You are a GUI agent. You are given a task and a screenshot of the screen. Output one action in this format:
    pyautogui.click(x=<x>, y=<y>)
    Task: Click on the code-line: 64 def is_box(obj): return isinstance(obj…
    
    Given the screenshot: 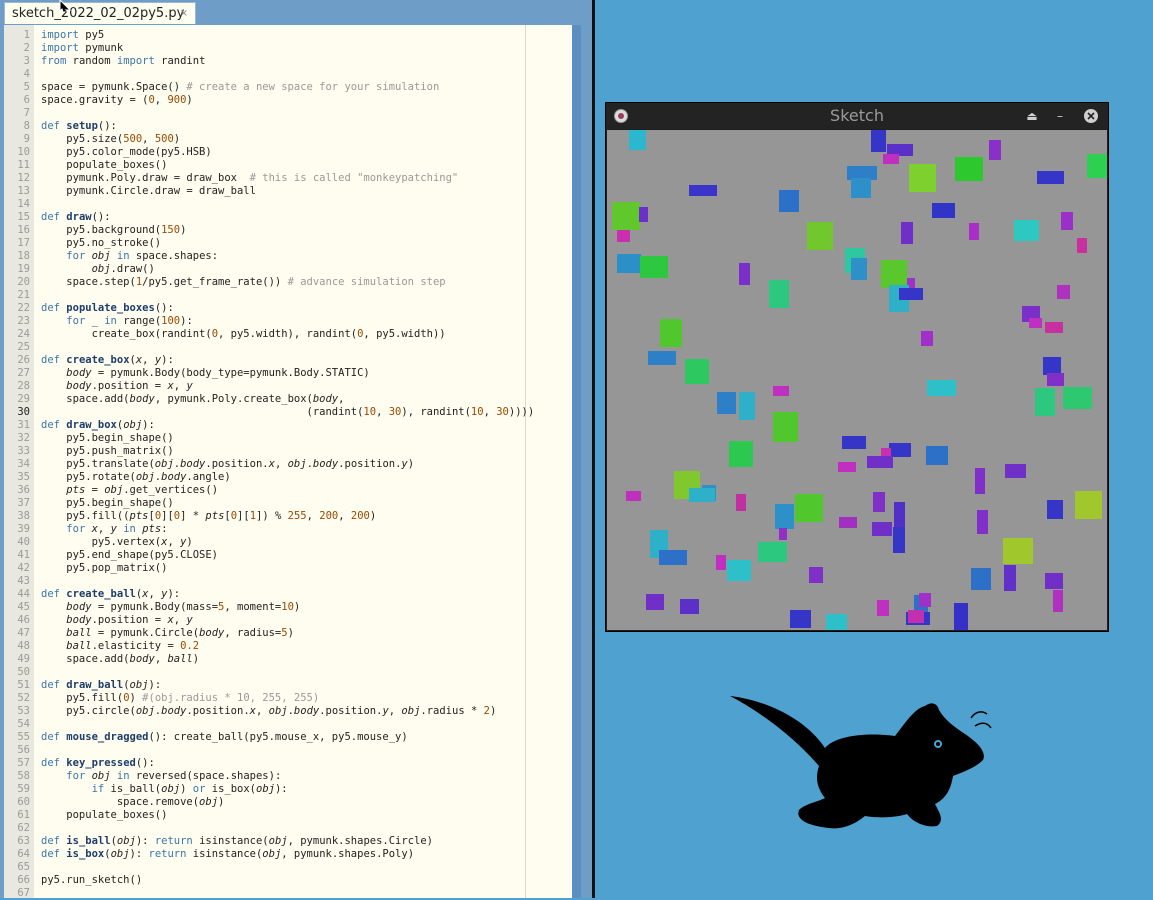 What is the action you would take?
    pyautogui.click(x=209, y=854)
    